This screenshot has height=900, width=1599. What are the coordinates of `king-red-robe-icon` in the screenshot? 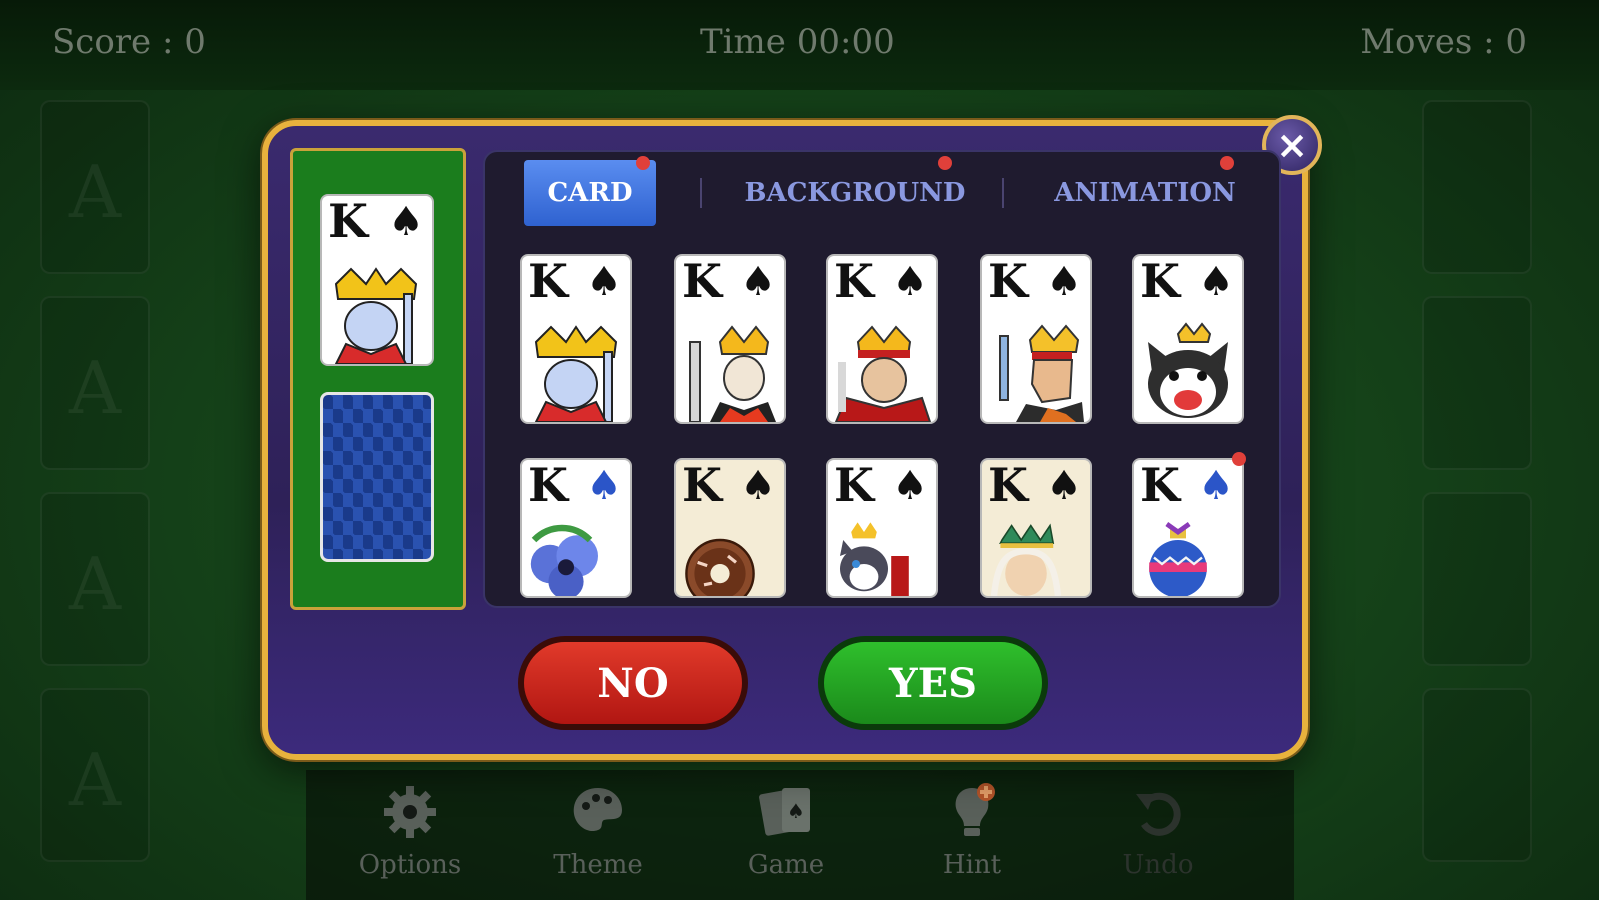 It's located at (883, 373).